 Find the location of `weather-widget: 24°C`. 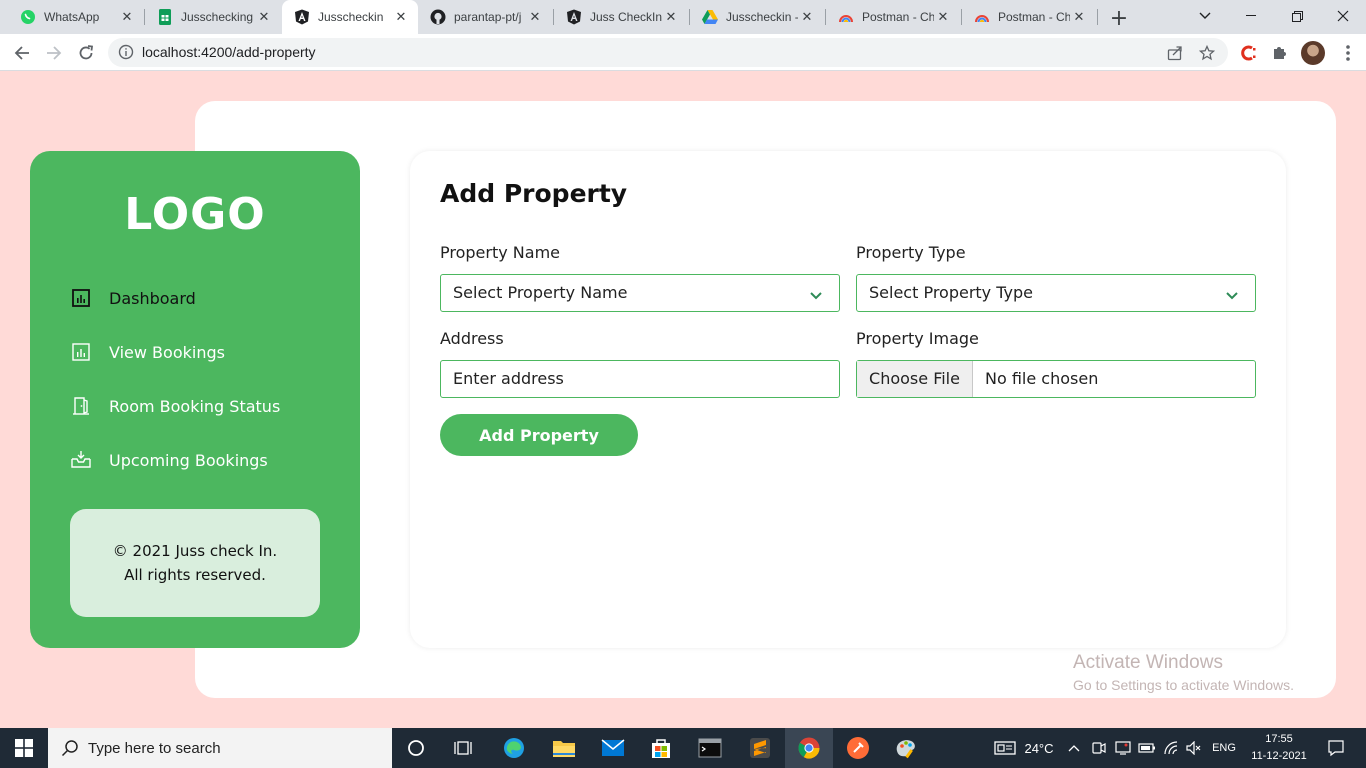

weather-widget: 24°C is located at coordinates (1024, 748).